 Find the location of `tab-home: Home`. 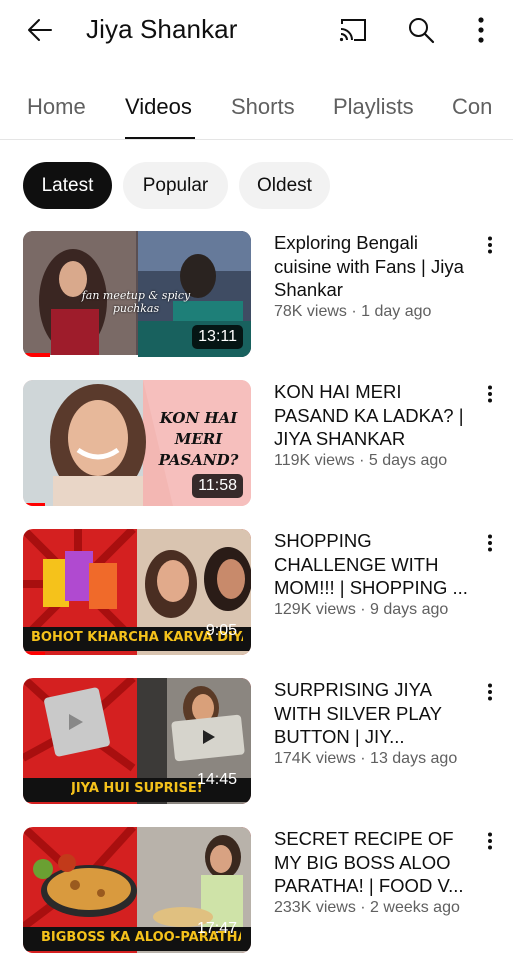

tab-home: Home is located at coordinates (56, 107).